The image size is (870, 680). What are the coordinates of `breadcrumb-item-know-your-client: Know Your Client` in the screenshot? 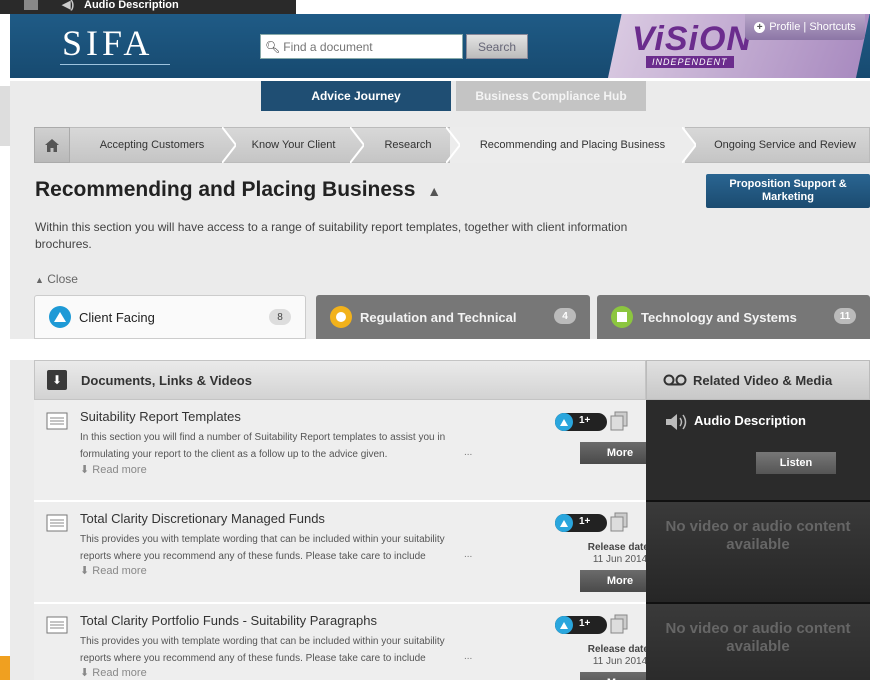 It's located at (293, 145).